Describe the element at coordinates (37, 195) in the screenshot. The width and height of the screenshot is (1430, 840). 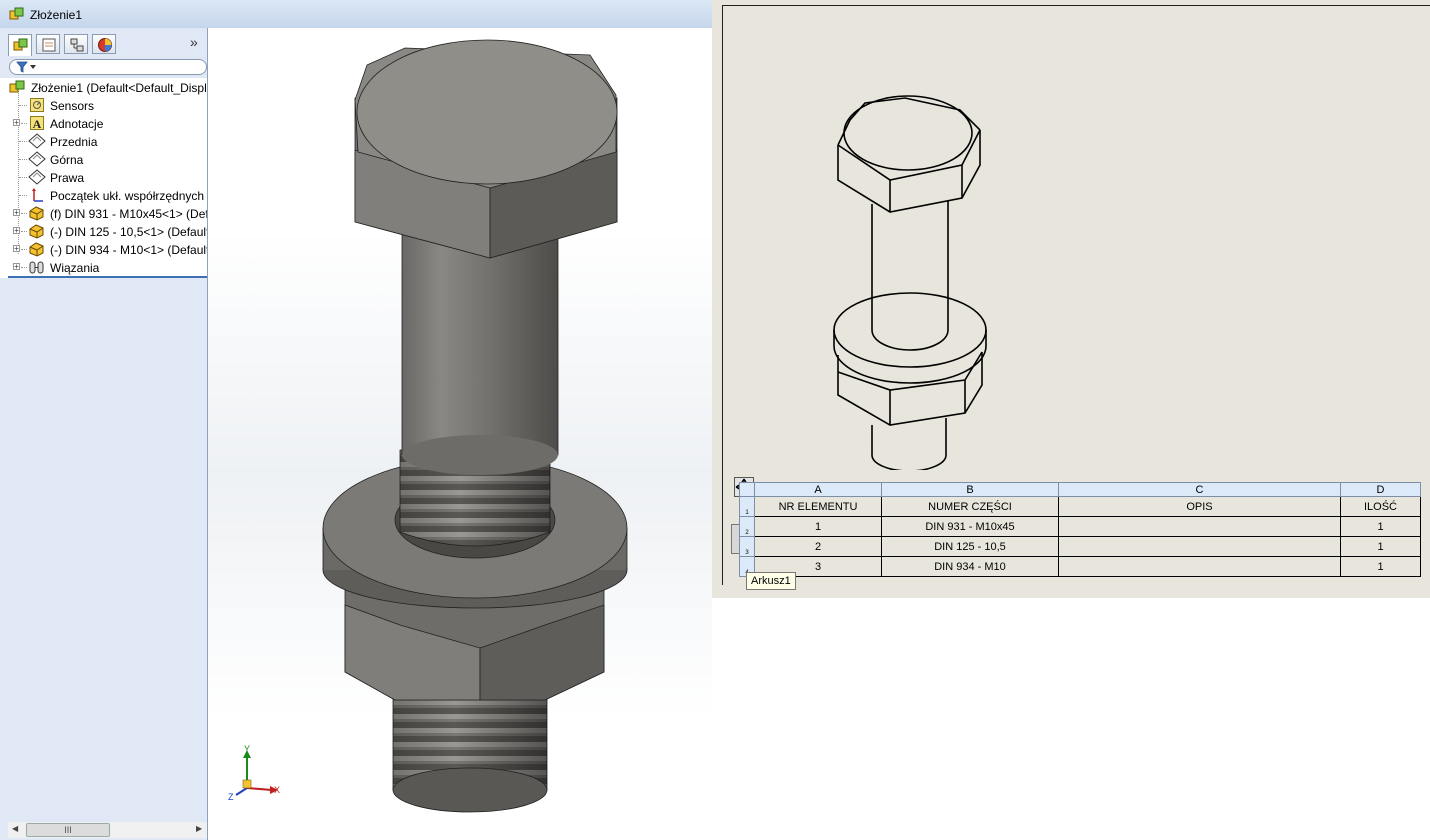
I see `origin-icon` at that location.